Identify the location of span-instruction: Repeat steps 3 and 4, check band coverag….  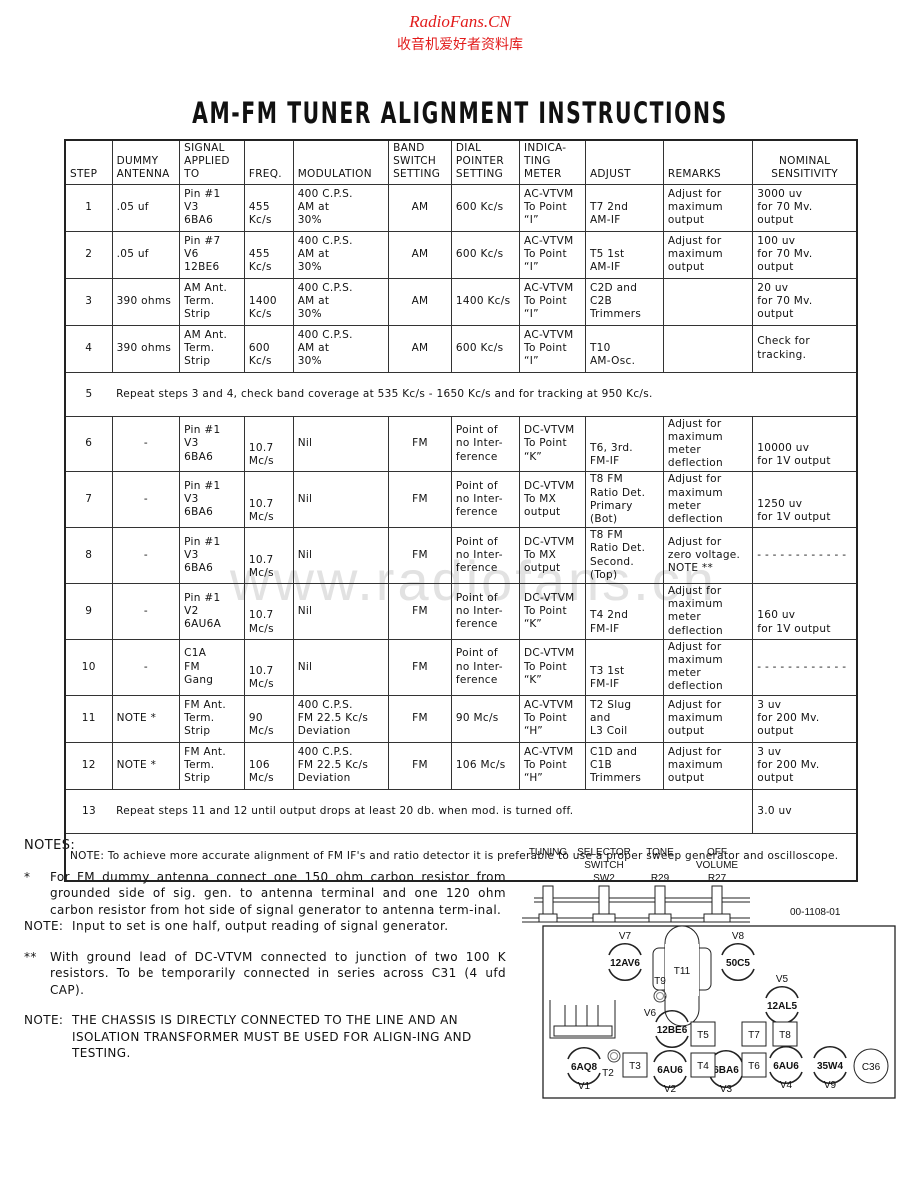
(485, 394).